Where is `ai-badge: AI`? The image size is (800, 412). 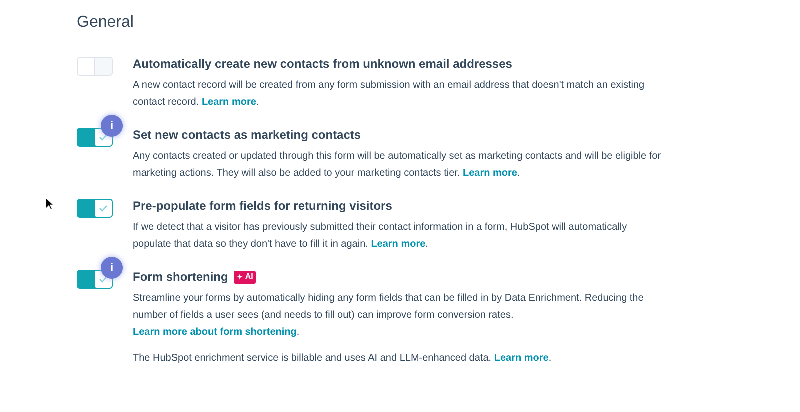 ai-badge: AI is located at coordinates (245, 277).